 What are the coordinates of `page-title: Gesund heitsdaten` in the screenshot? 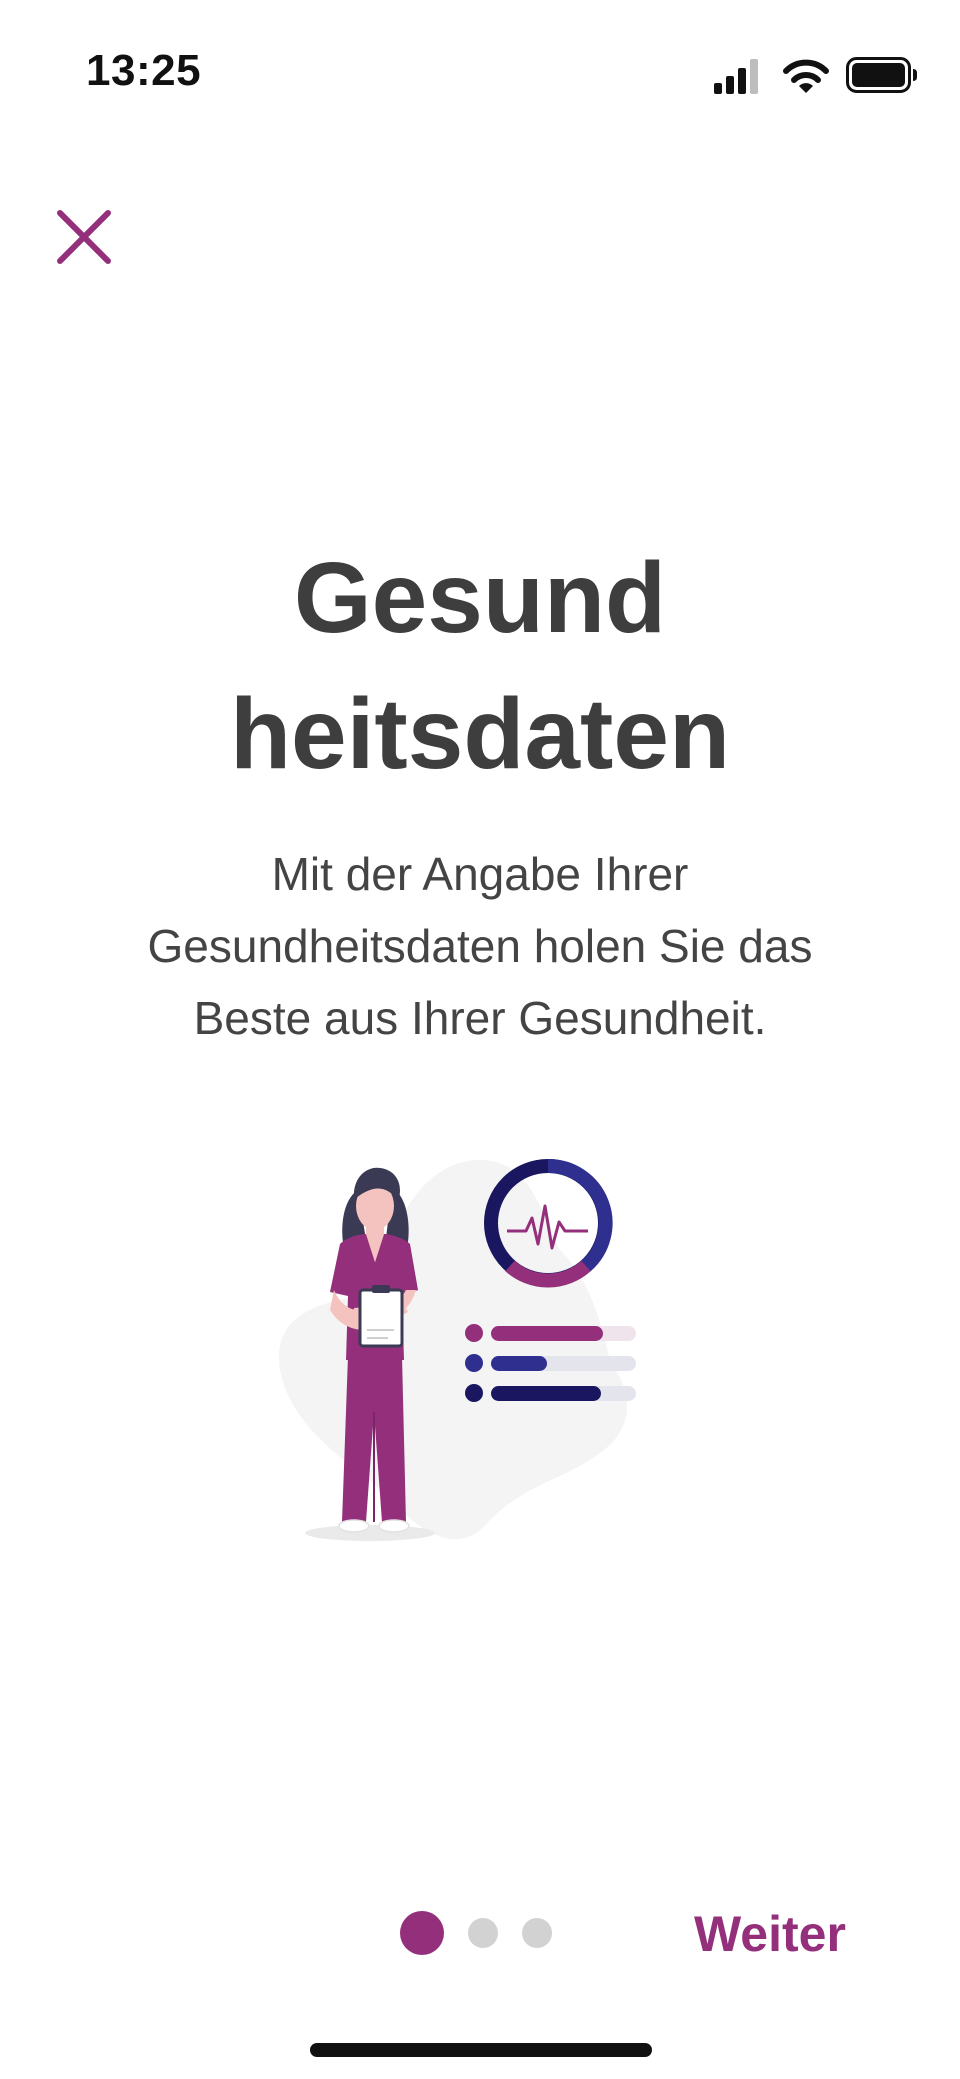 It's located at (480, 666).